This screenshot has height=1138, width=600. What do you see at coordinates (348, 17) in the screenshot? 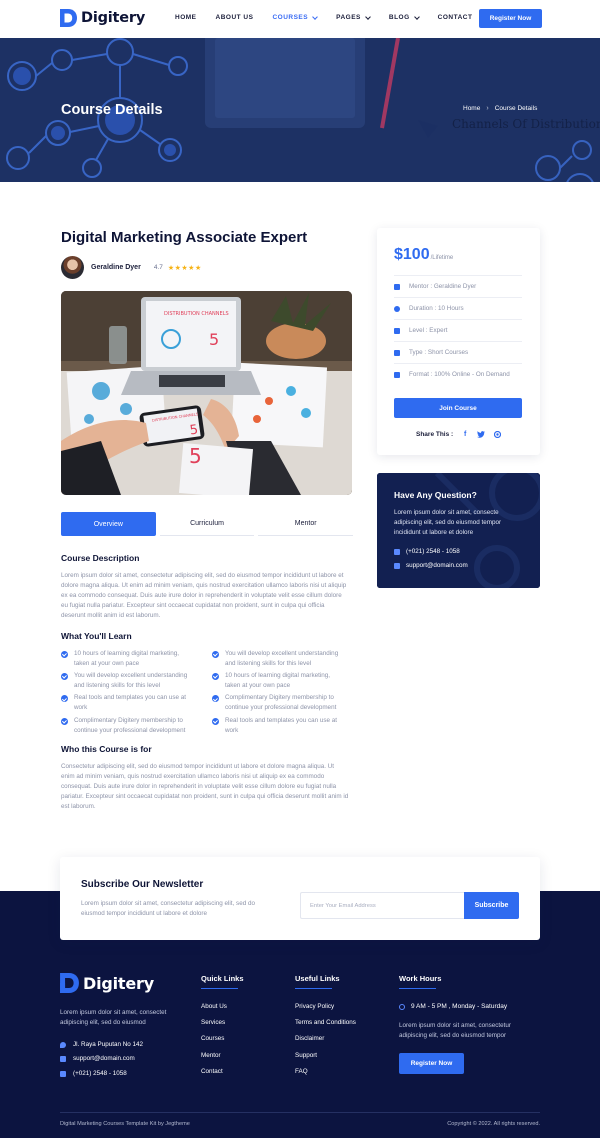
I see `nav-pages-label: PAGES` at bounding box center [348, 17].